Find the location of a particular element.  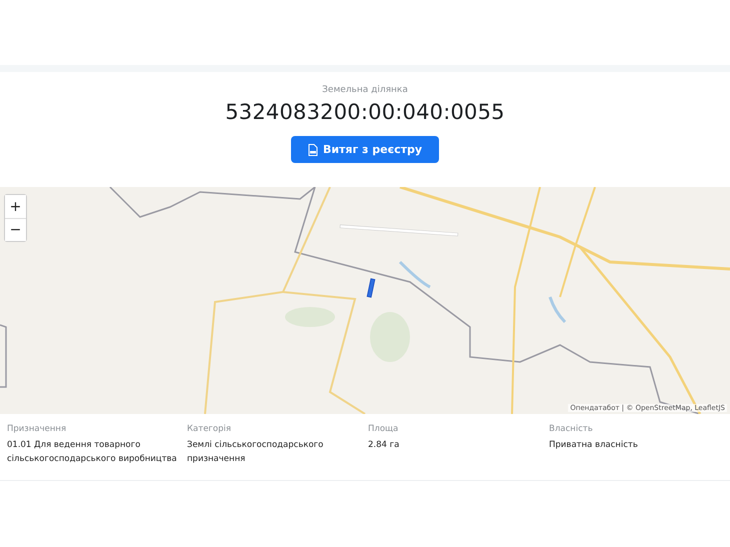

pdf-file-icon is located at coordinates (313, 150).